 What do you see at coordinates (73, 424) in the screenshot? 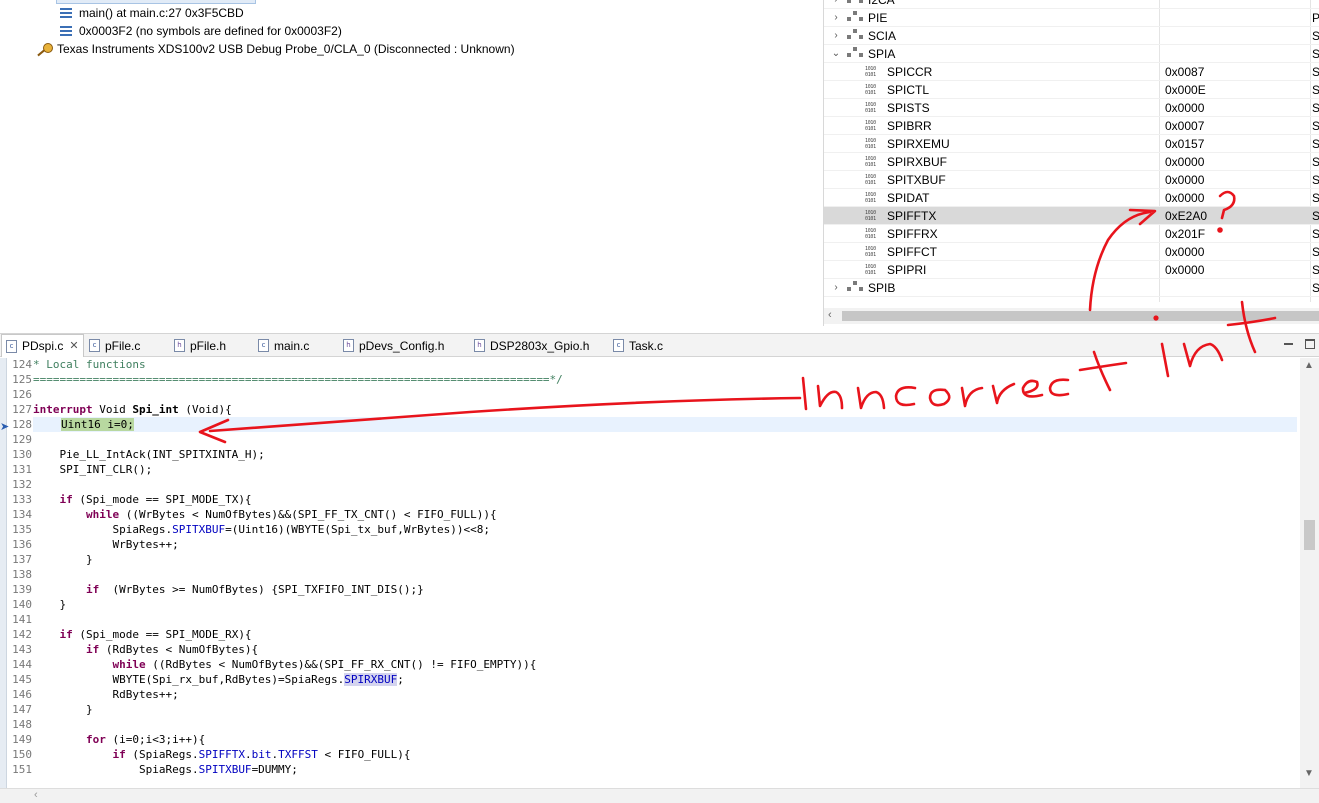
I see `code-line: 128 Uint16 i=0;` at bounding box center [73, 424].